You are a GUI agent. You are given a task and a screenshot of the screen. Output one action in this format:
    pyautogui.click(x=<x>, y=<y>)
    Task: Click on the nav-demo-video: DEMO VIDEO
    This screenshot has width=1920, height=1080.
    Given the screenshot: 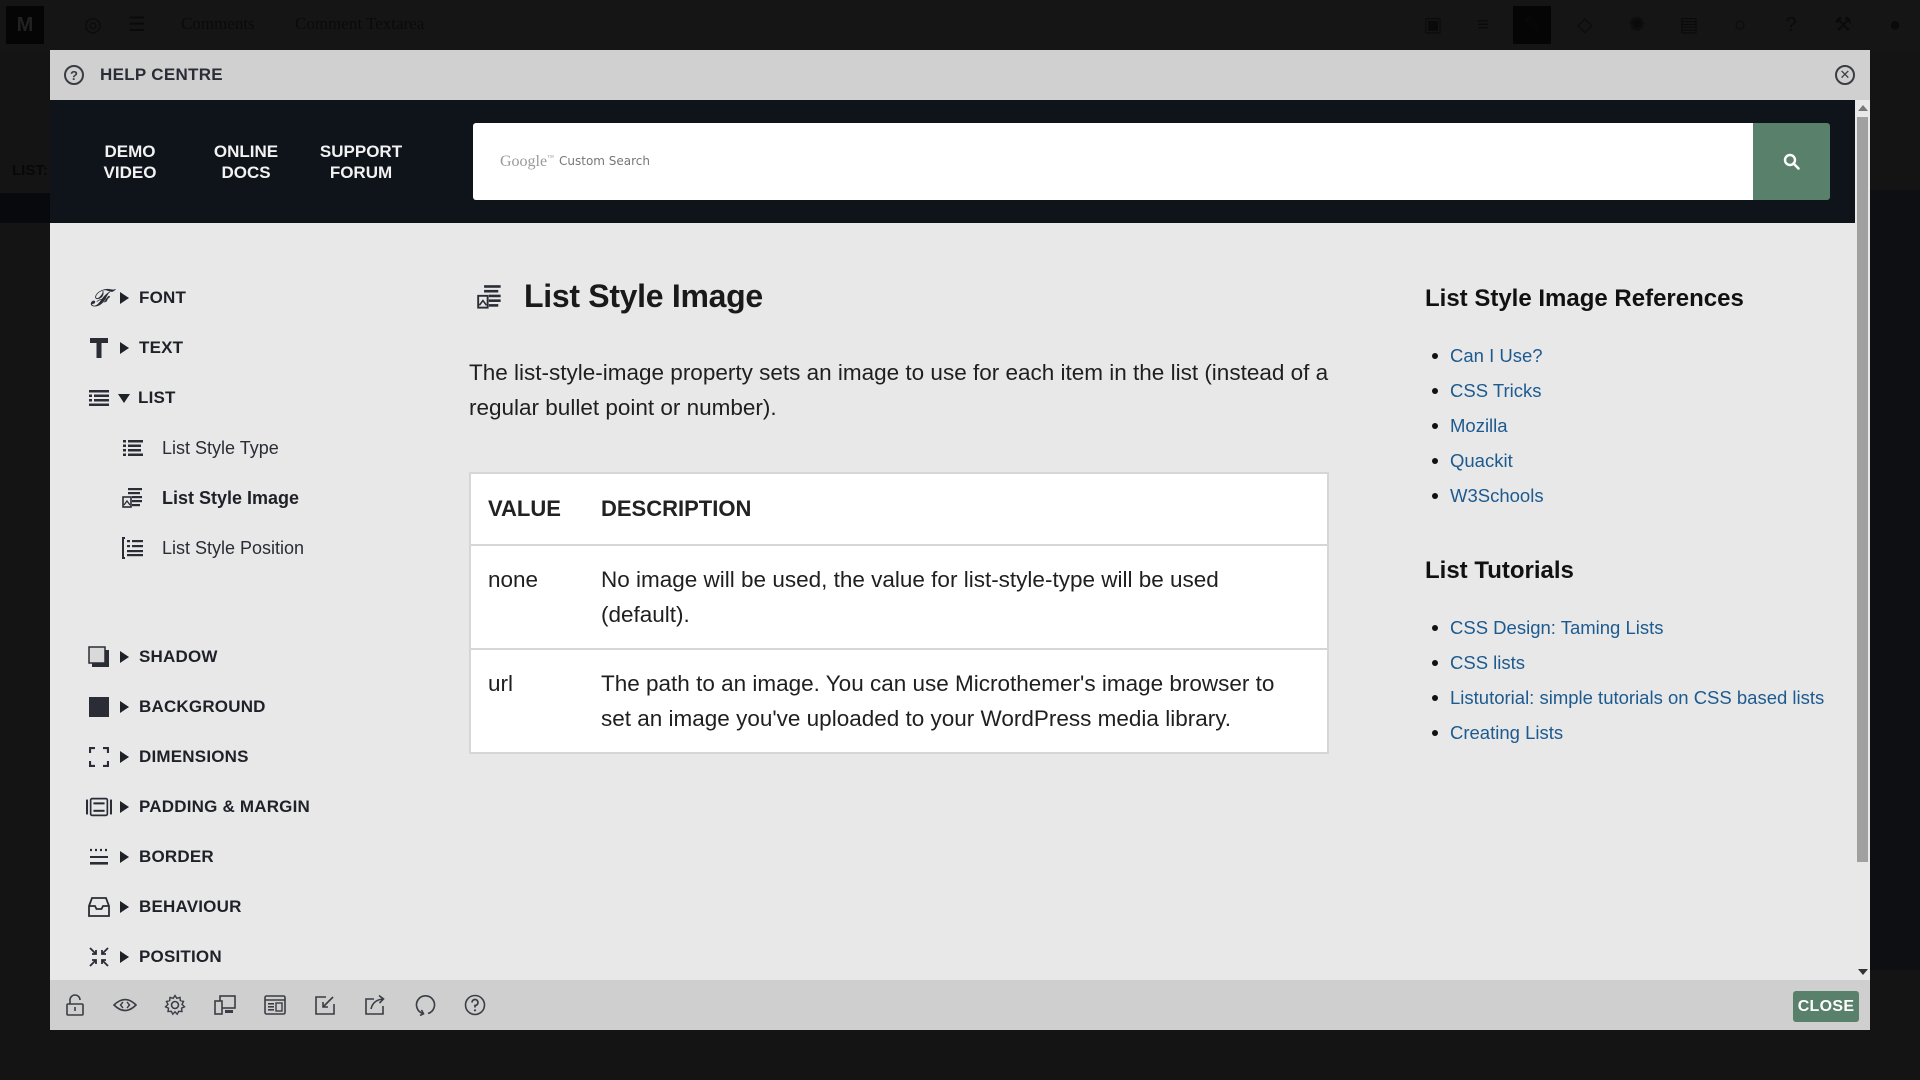 What is the action you would take?
    pyautogui.click(x=130, y=162)
    